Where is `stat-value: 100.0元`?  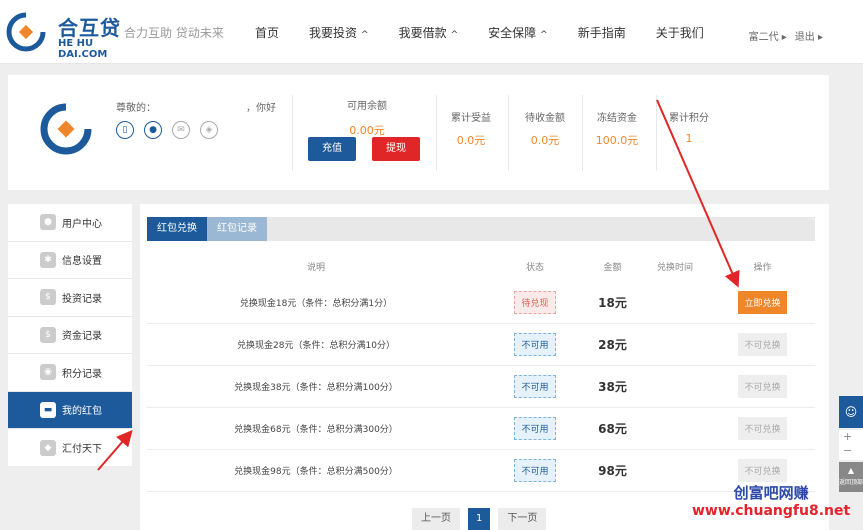 stat-value: 100.0元 is located at coordinates (617, 140).